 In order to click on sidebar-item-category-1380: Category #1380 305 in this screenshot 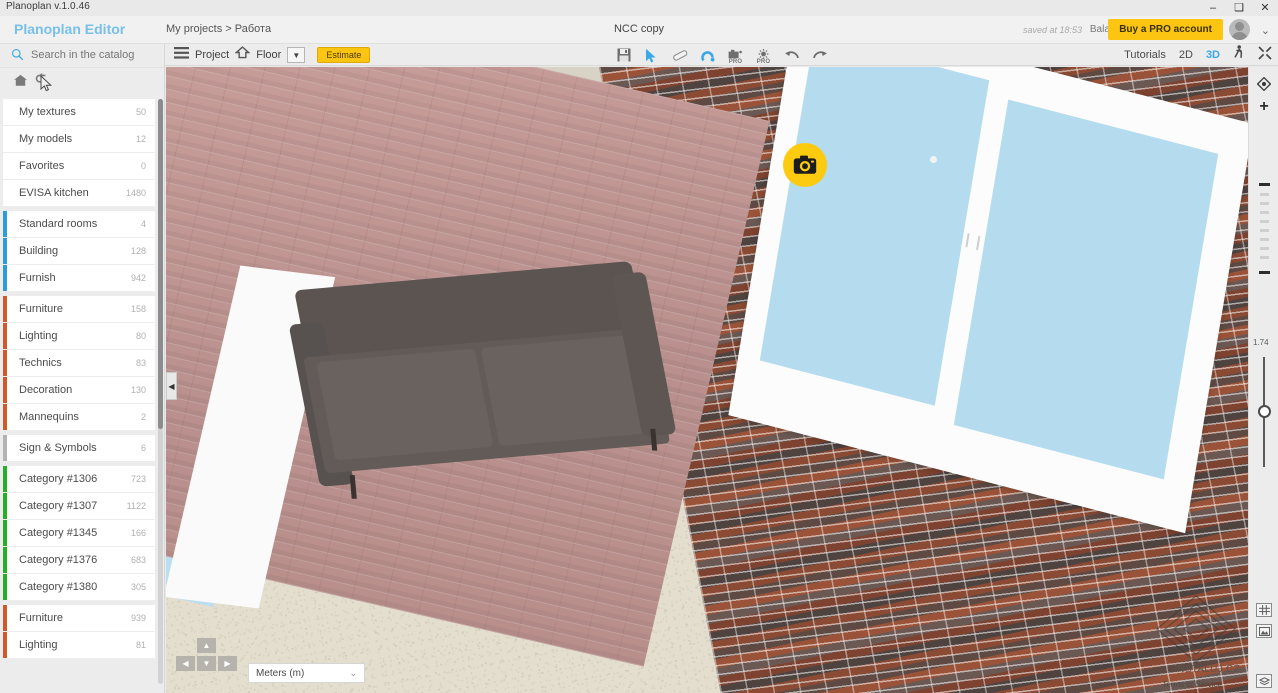, I will do `click(79, 587)`.